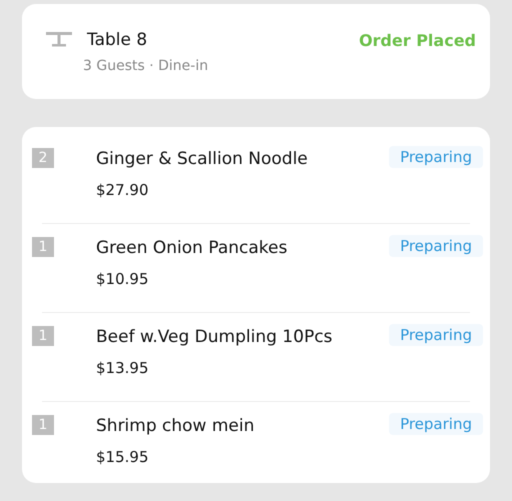 The width and height of the screenshot is (512, 501). I want to click on item-price: $27.90, so click(123, 190).